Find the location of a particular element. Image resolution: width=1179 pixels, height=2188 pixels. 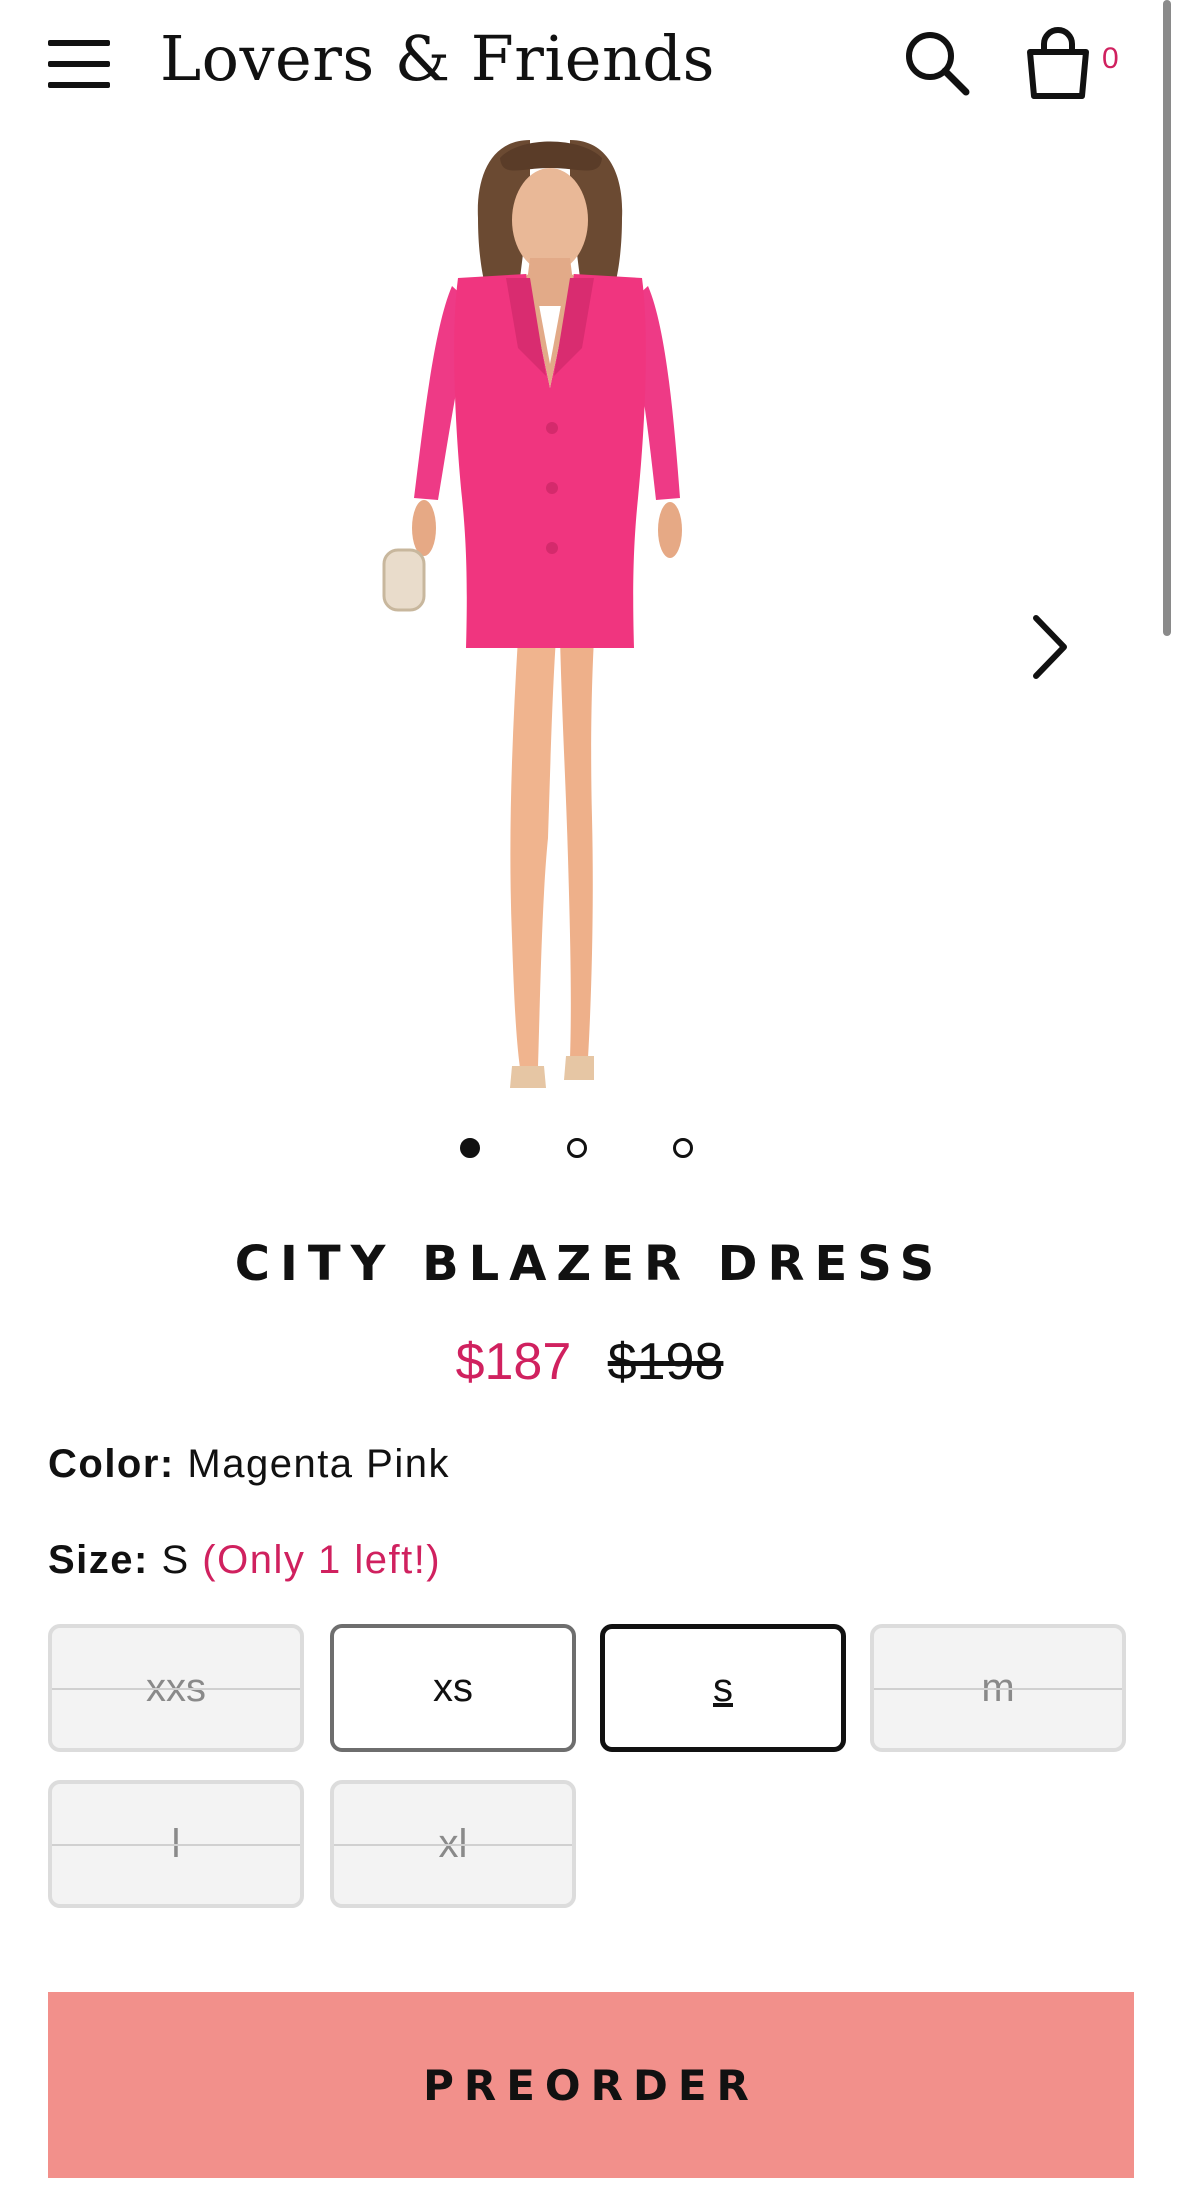

size-option-s: s is located at coordinates (723, 1688).